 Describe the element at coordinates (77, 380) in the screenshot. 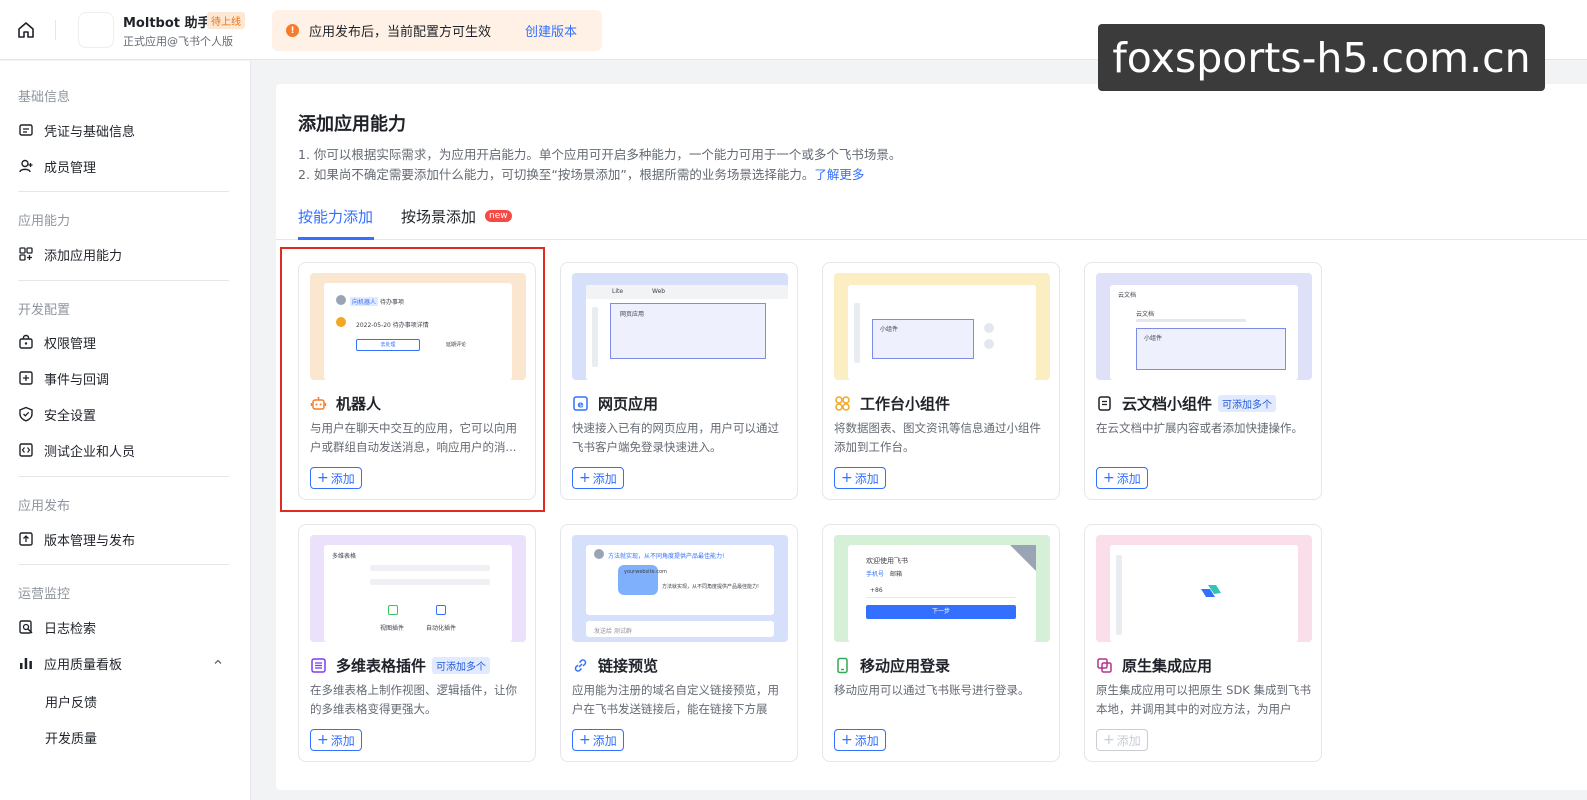

I see `sidebar-item-label: 事件与回调` at that location.